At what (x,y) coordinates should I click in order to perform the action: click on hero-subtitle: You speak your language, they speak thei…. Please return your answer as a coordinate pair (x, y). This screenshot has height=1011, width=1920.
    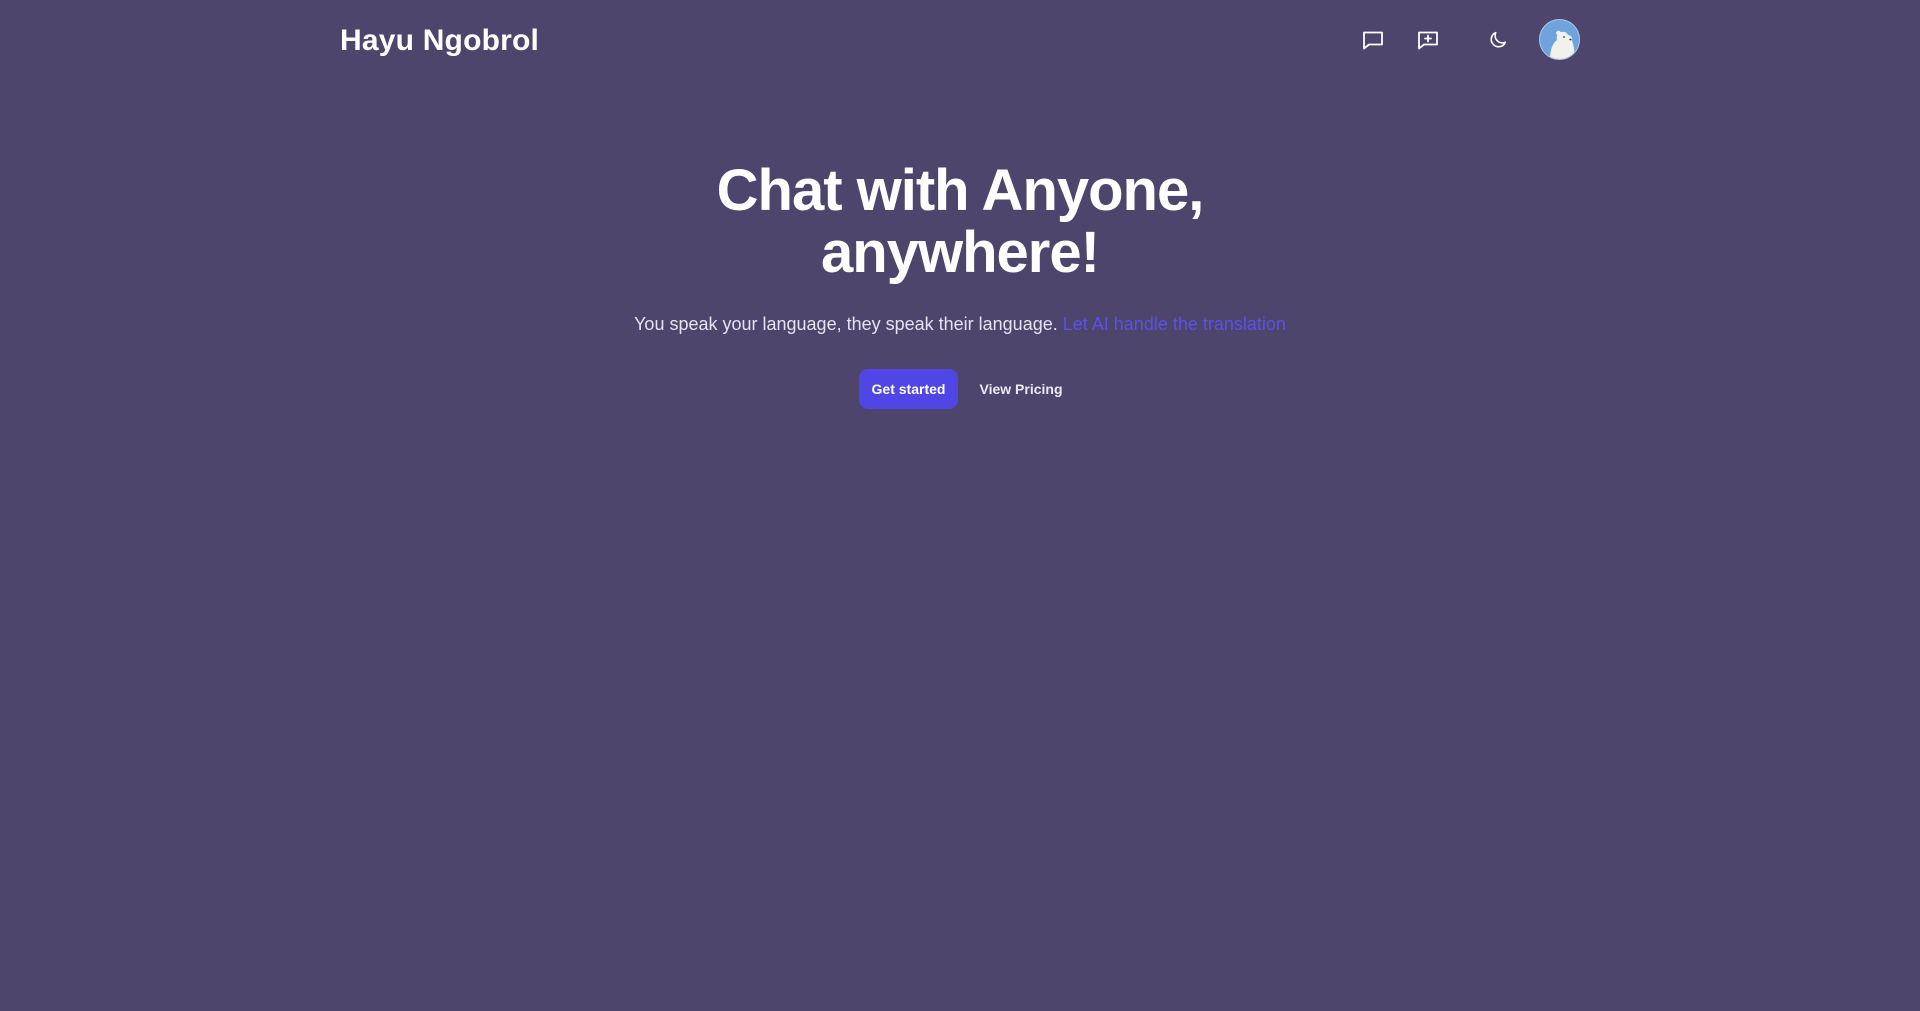
    Looking at the image, I should click on (960, 324).